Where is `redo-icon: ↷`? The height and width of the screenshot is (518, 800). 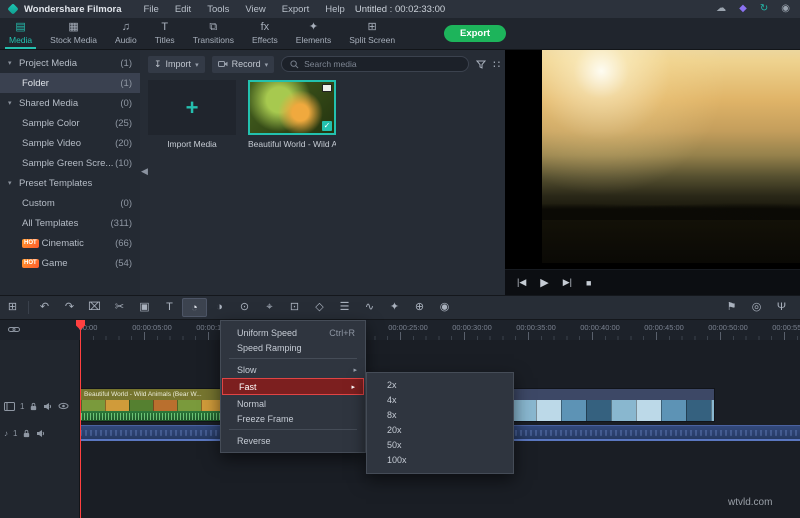
redo-icon: ↷ is located at coordinates (69, 307).